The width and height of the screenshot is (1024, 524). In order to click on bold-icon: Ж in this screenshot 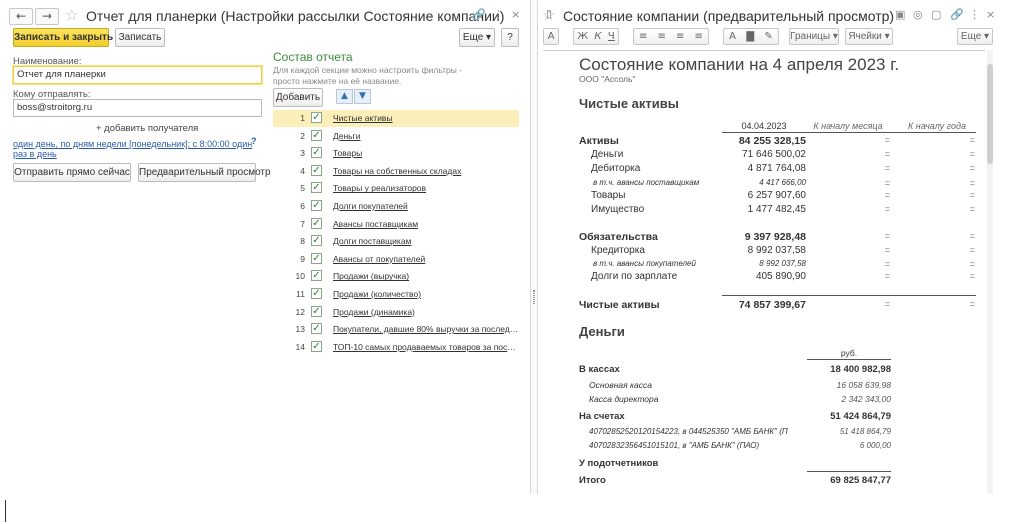, I will do `click(582, 36)`.